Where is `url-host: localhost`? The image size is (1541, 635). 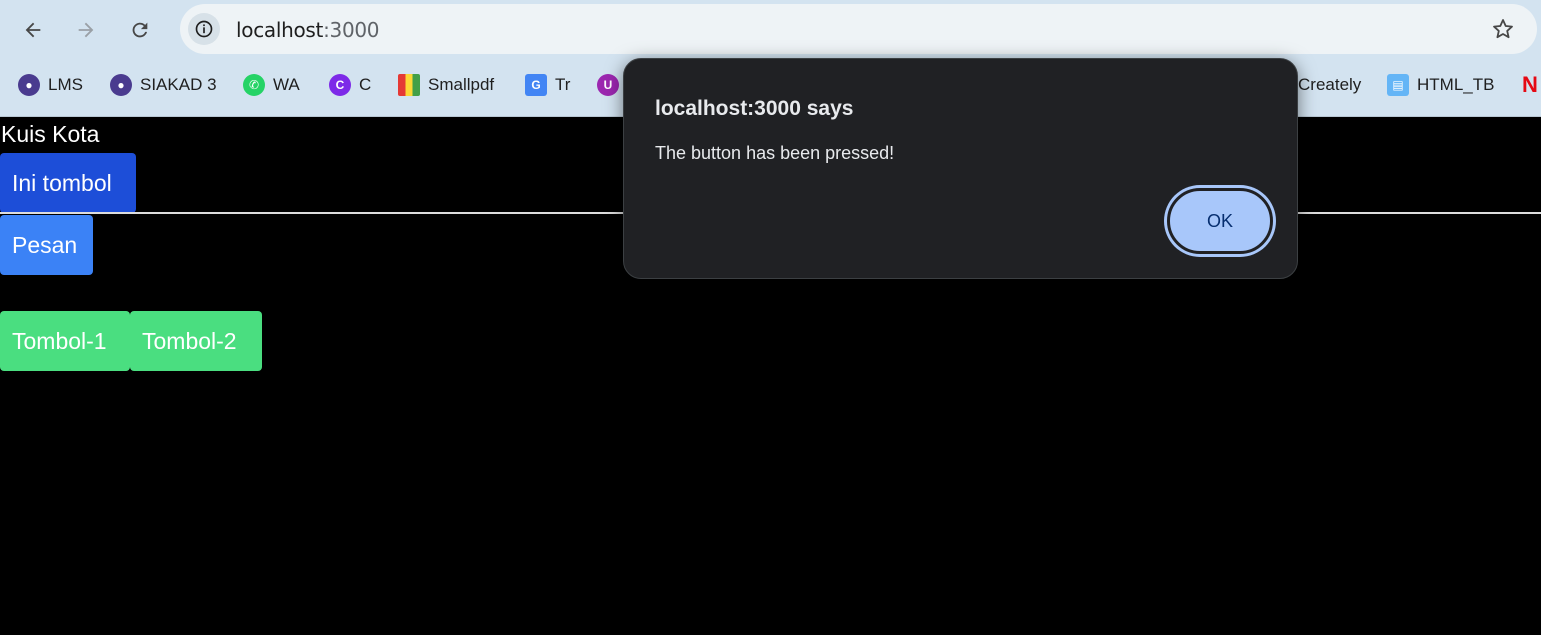 url-host: localhost is located at coordinates (280, 30).